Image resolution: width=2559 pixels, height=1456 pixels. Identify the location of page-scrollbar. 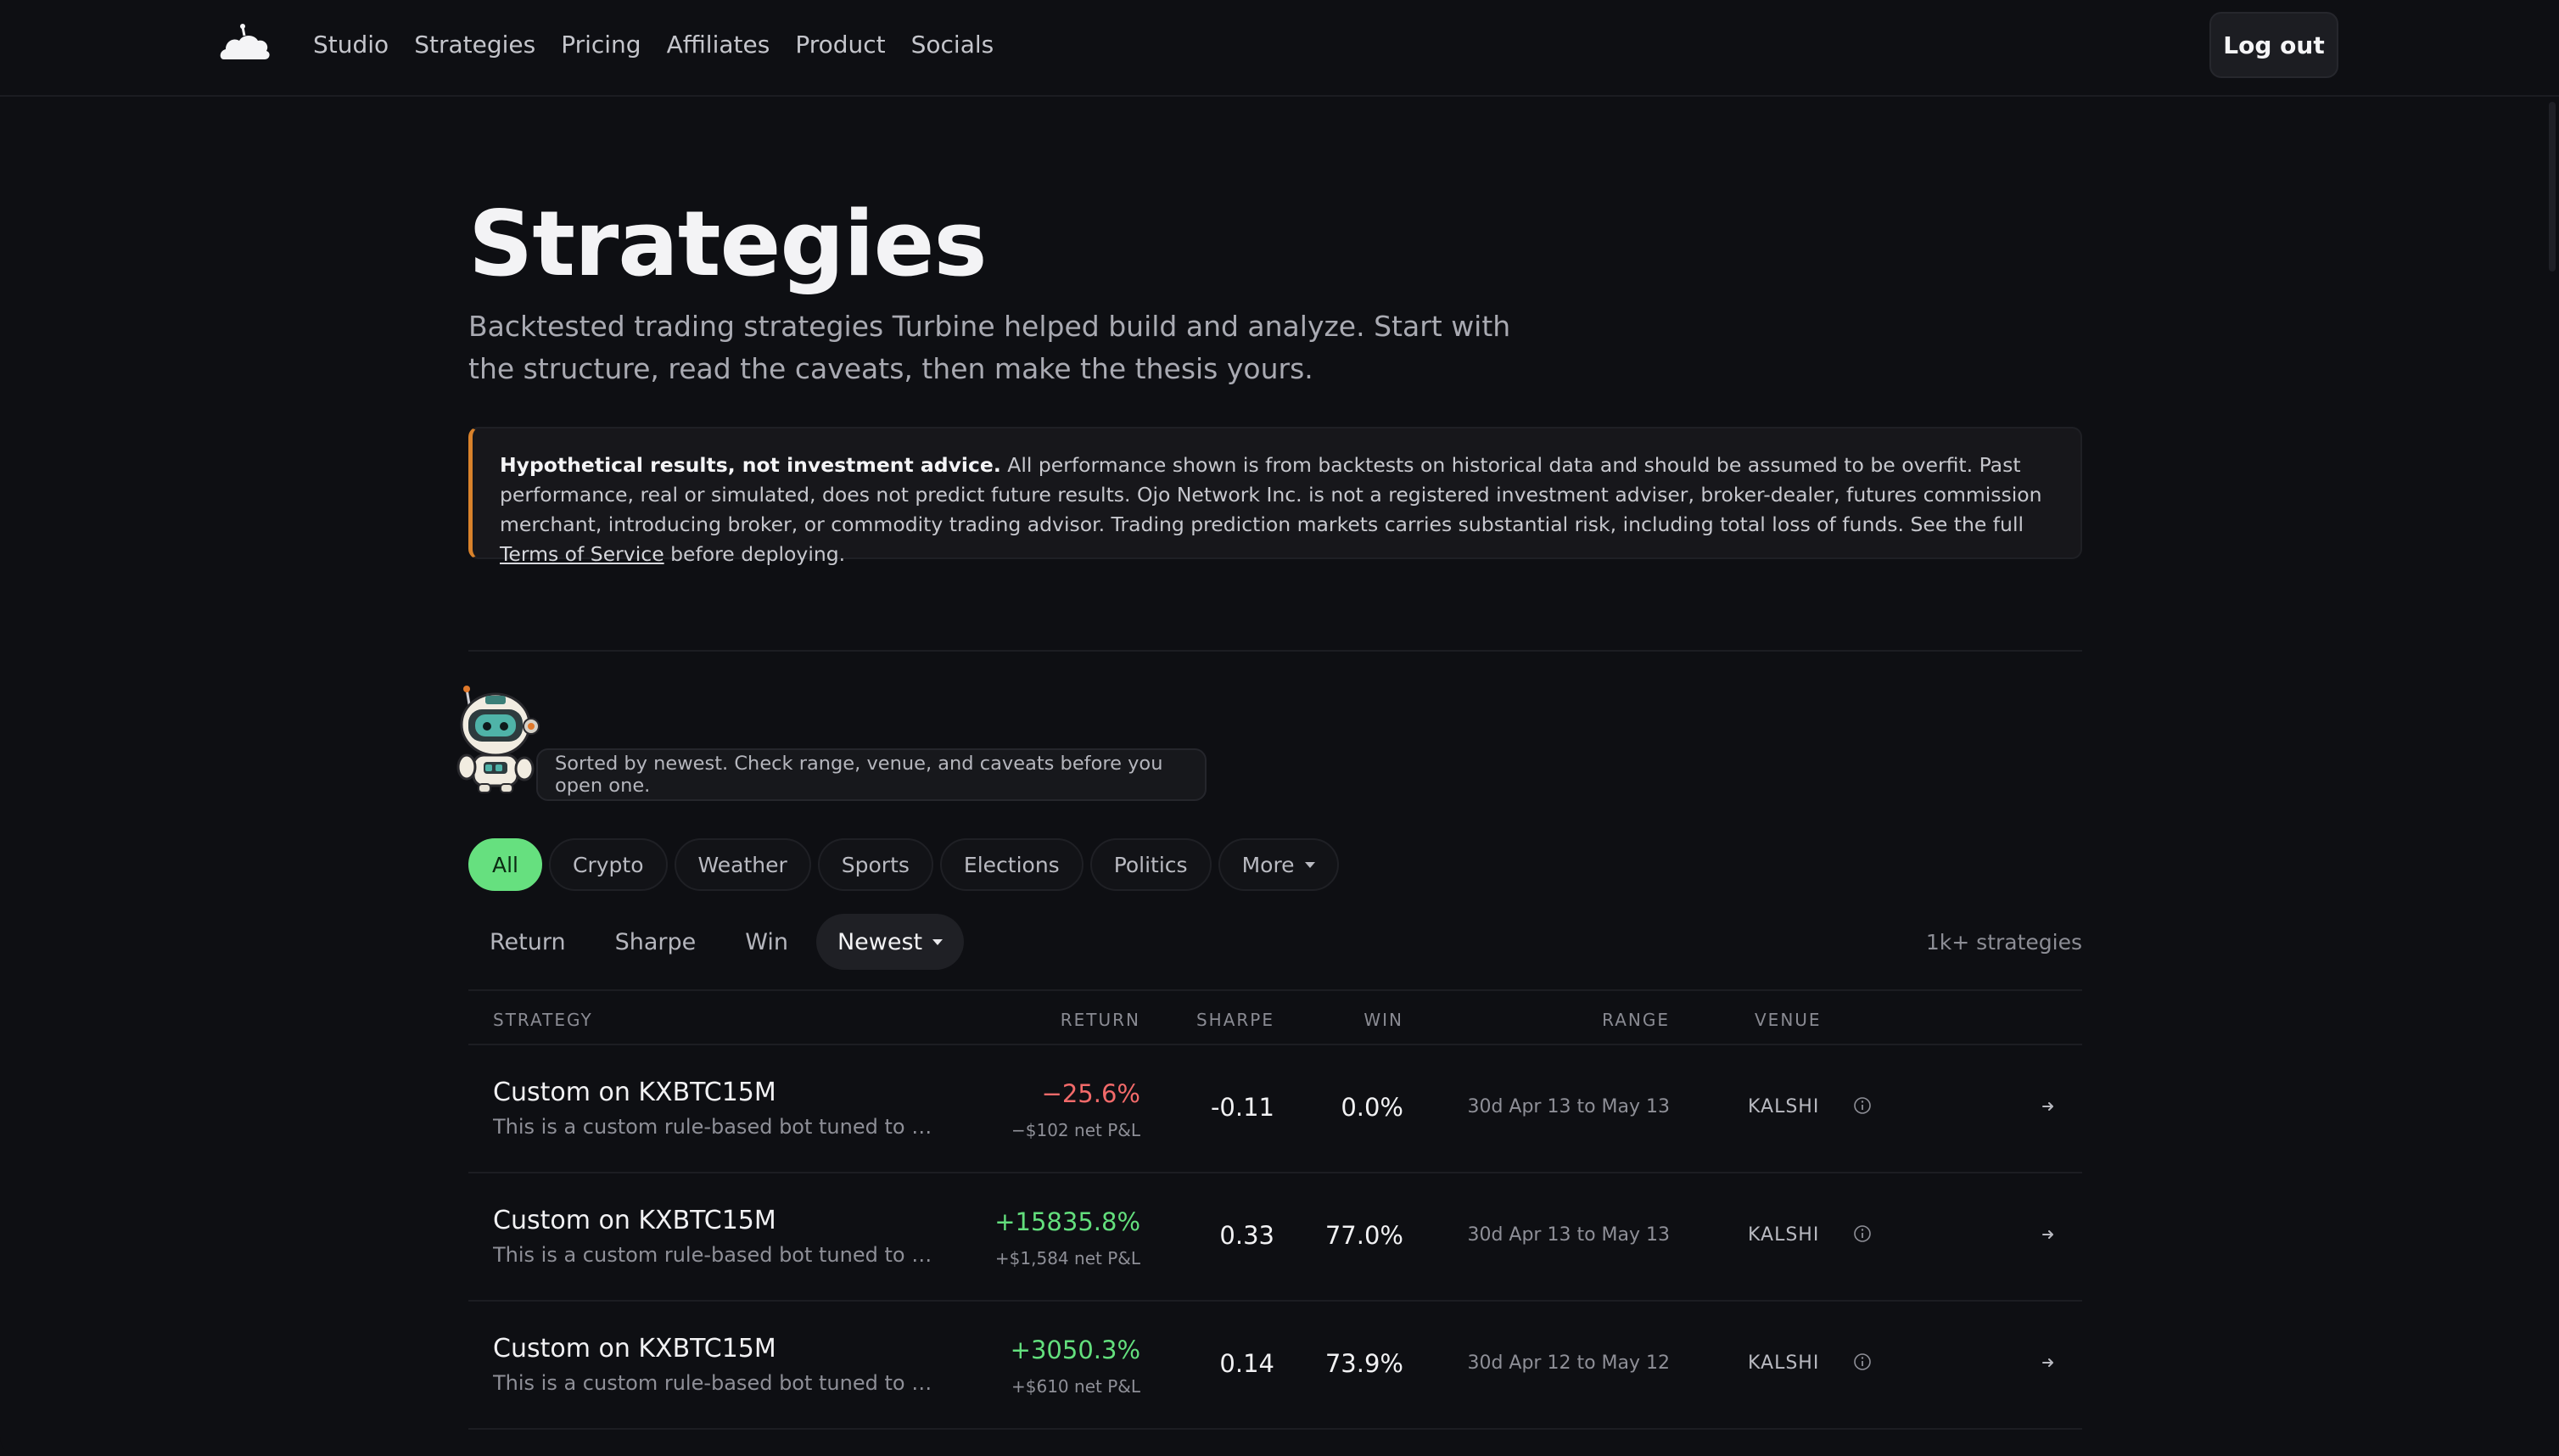
(2552, 187).